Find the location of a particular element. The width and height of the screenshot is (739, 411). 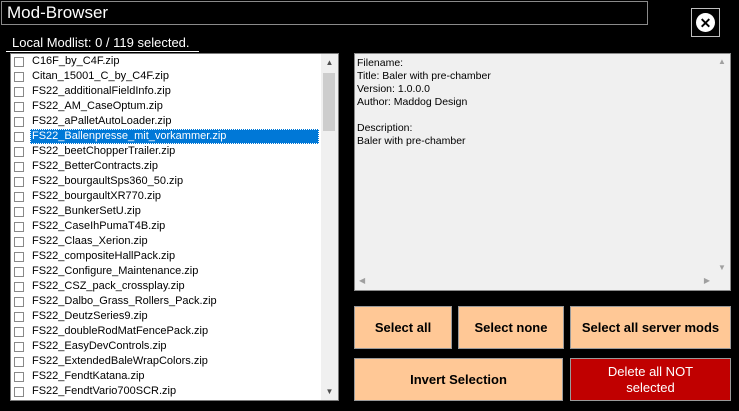

mod-filename: FS22_beetChopperTrailer.zip is located at coordinates (104, 151).